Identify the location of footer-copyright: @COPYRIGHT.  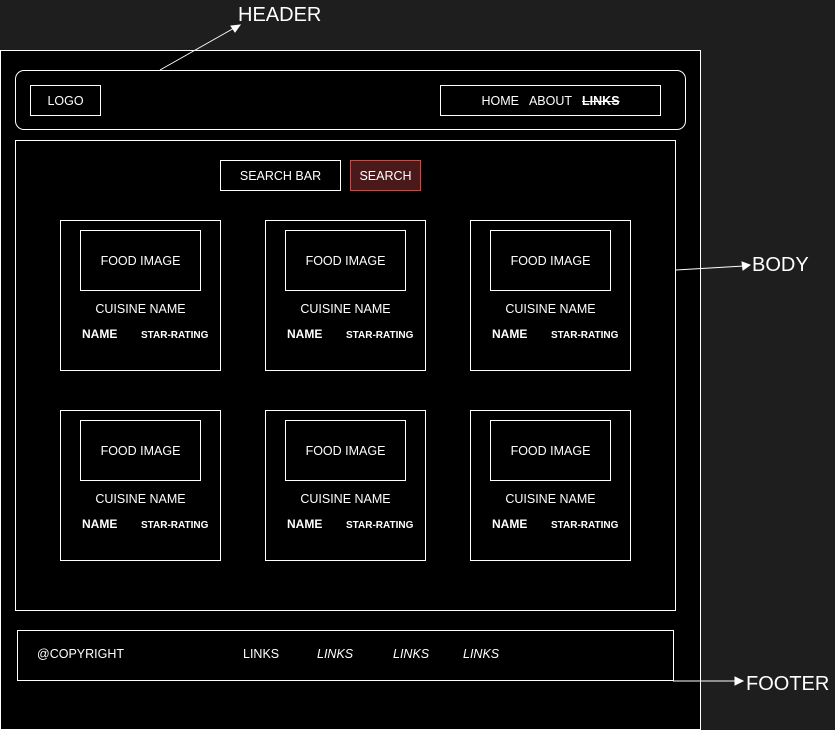
(80, 654).